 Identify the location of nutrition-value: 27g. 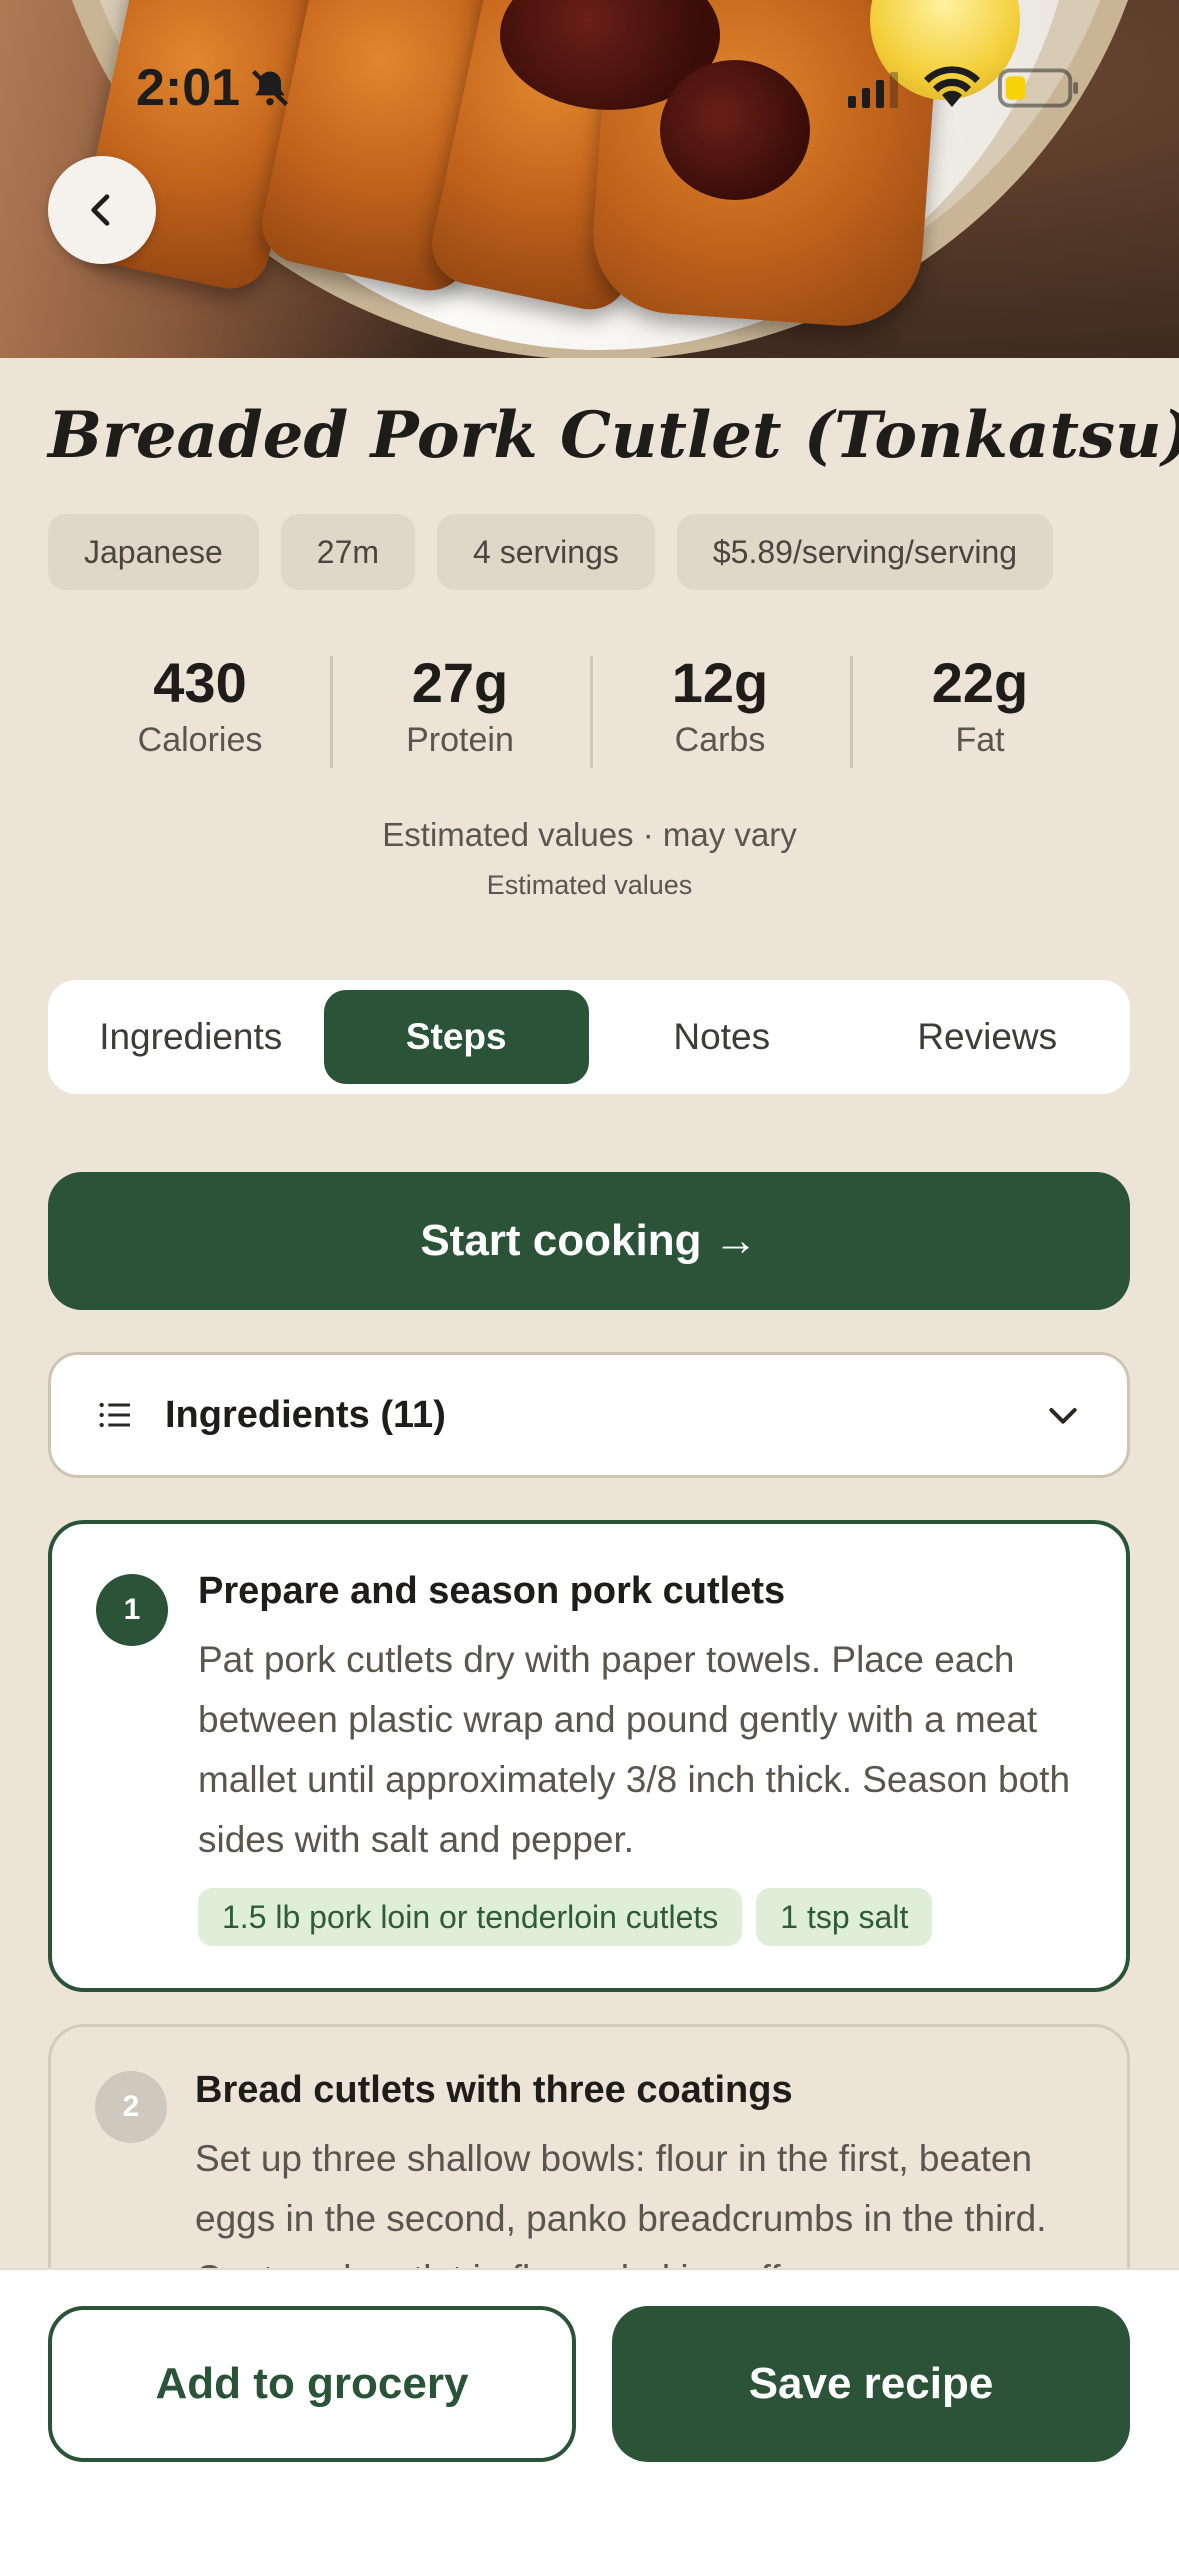
(460, 682).